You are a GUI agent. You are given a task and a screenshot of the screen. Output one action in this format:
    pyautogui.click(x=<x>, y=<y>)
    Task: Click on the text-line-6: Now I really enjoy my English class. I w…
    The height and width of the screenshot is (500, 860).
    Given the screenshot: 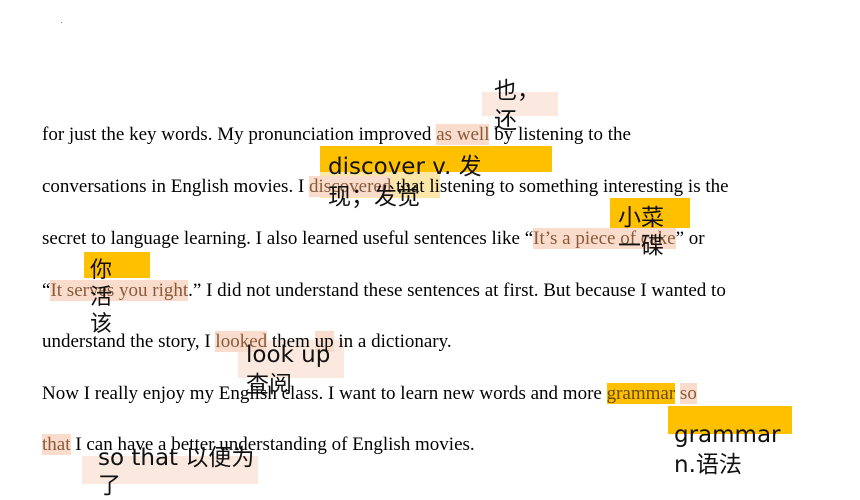 What is the action you would take?
    pyautogui.click(x=369, y=394)
    